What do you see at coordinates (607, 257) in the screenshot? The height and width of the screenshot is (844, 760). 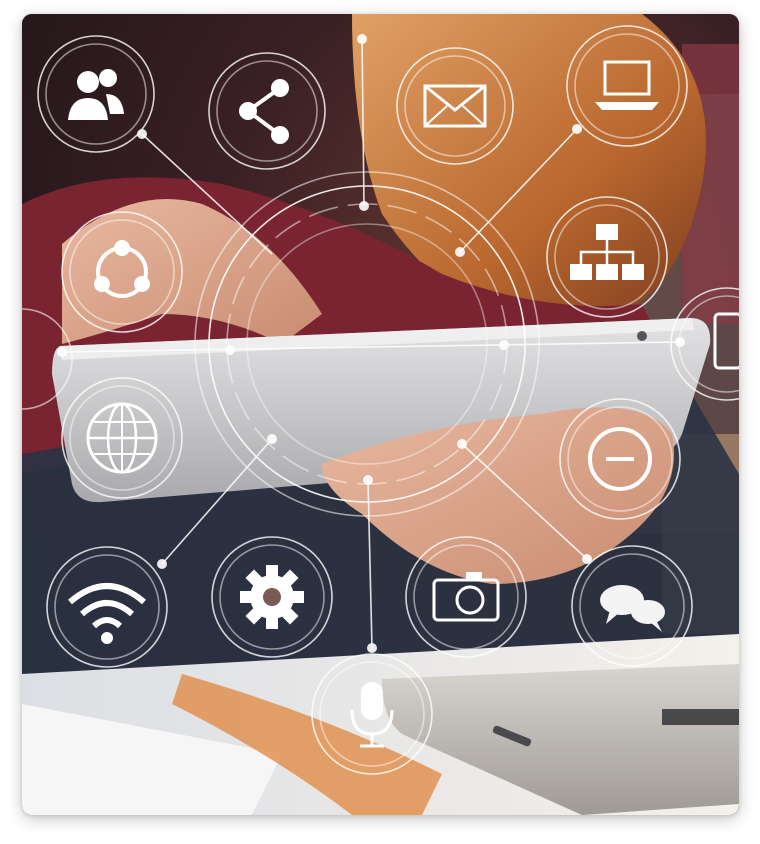 I see `hierarchy-icon` at bounding box center [607, 257].